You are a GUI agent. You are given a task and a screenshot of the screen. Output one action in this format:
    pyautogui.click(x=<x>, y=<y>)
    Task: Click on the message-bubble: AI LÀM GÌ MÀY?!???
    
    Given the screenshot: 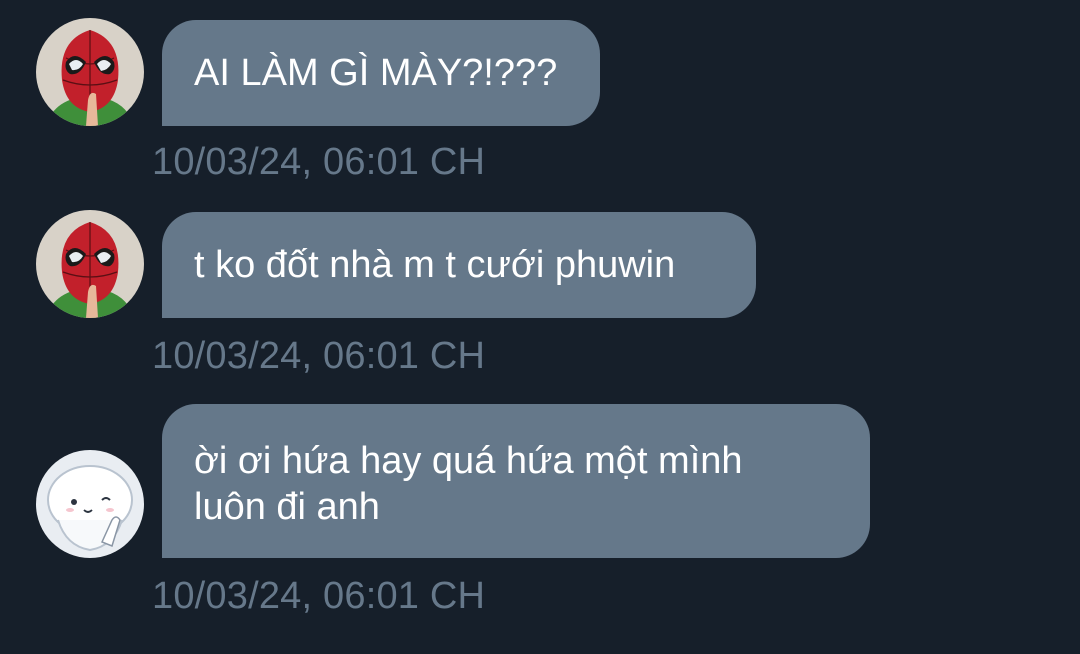 What is the action you would take?
    pyautogui.click(x=381, y=73)
    